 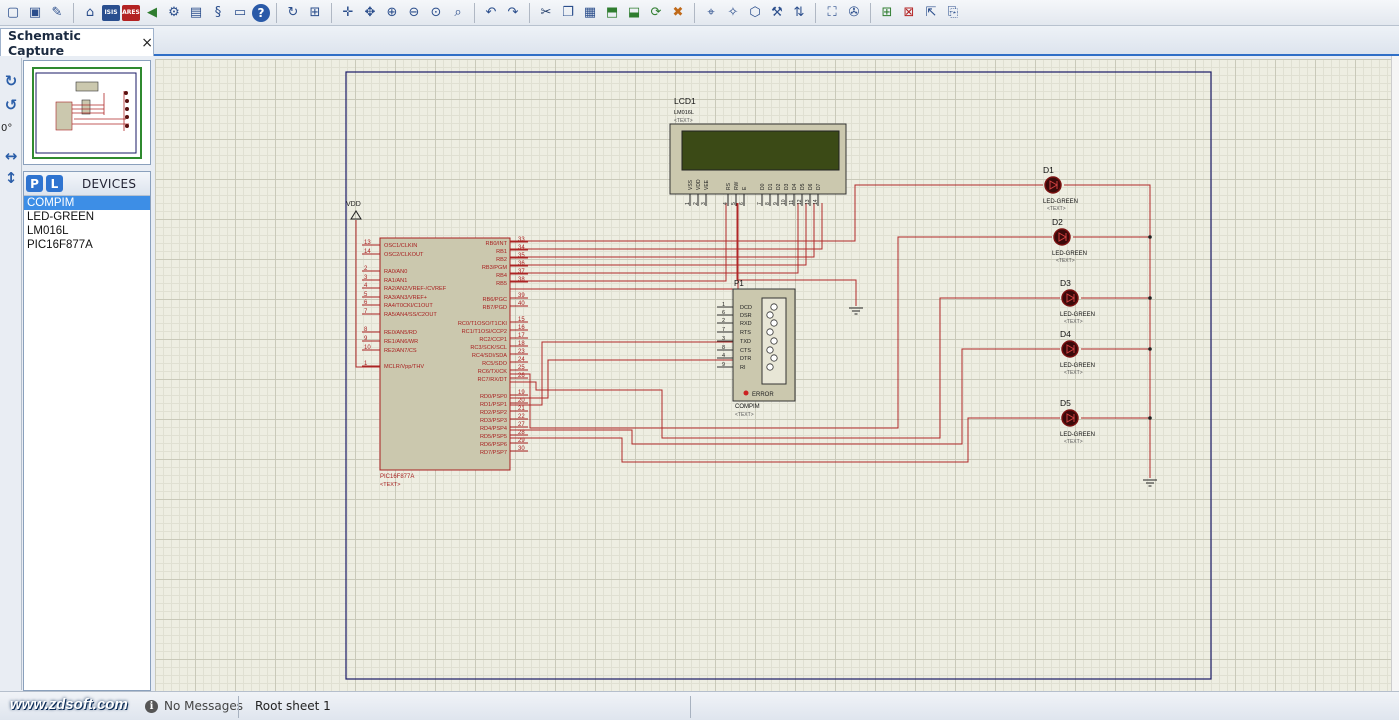 What do you see at coordinates (501, 284) in the screenshot?
I see `mcu-pin-name: RB5` at bounding box center [501, 284].